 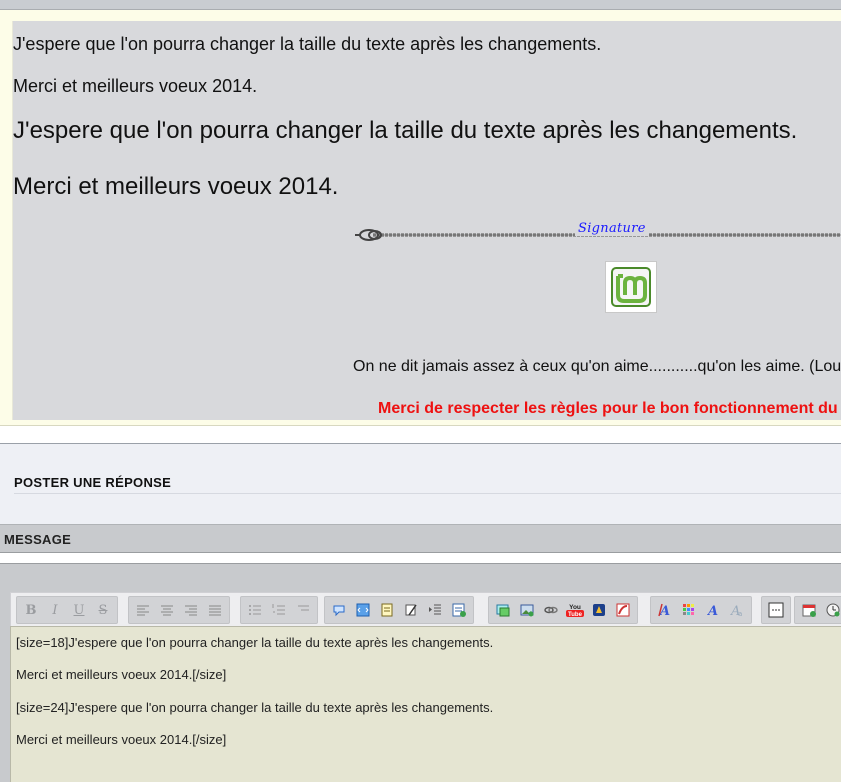 I want to click on toolbar-group-font: A A Aa, so click(x=701, y=610).